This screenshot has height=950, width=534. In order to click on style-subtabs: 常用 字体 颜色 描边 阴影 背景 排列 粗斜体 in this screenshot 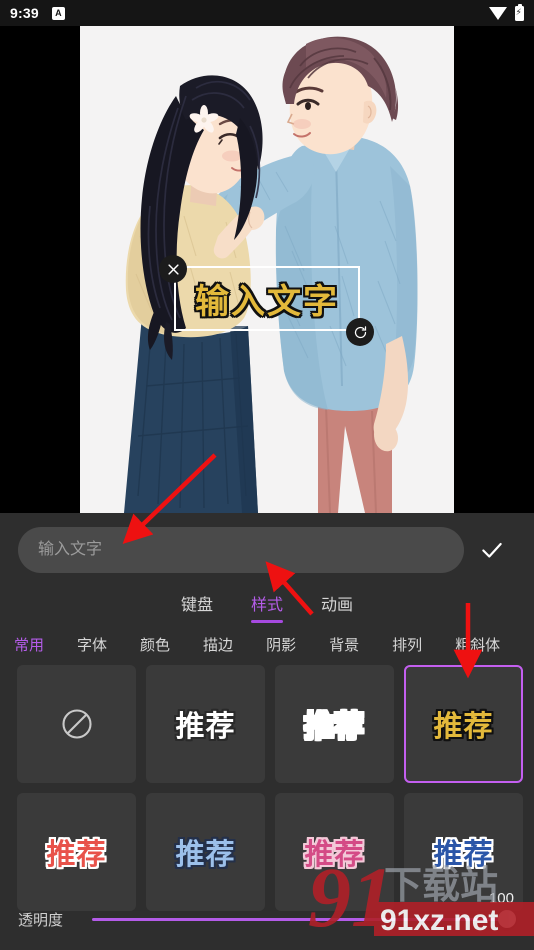, I will do `click(267, 643)`.